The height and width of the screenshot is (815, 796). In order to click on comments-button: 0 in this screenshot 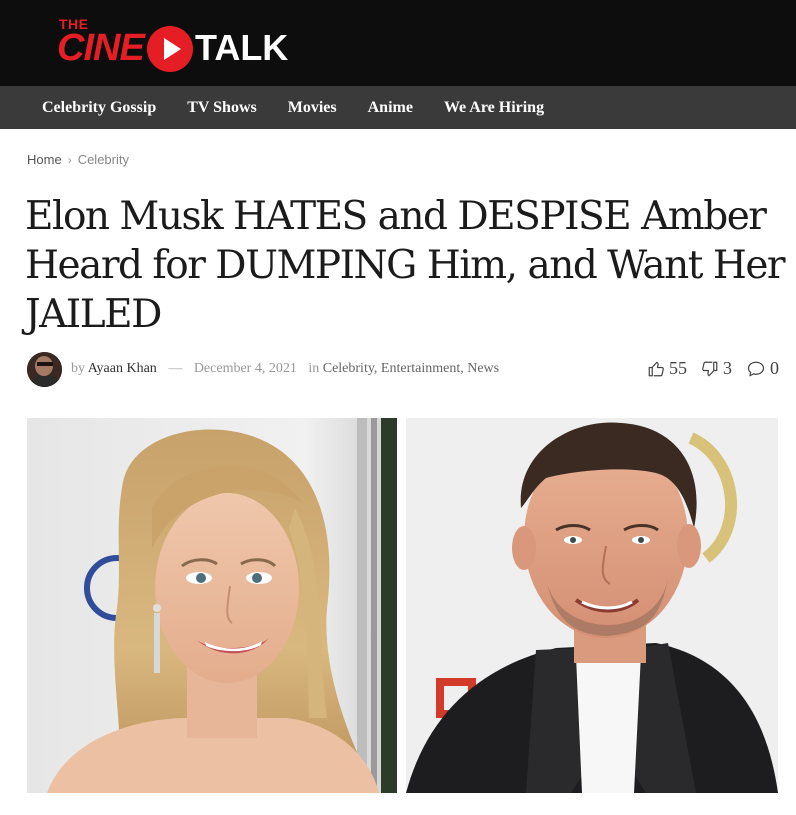, I will do `click(762, 368)`.